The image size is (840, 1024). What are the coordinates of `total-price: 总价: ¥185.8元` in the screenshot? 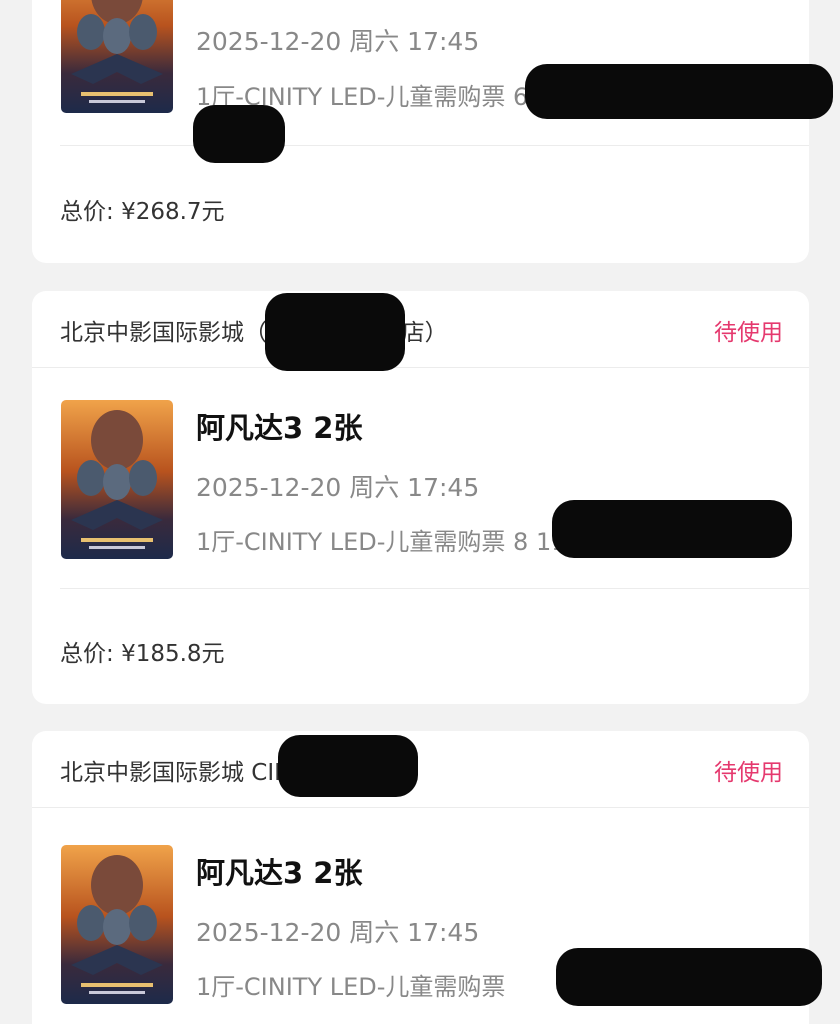 It's located at (142, 651).